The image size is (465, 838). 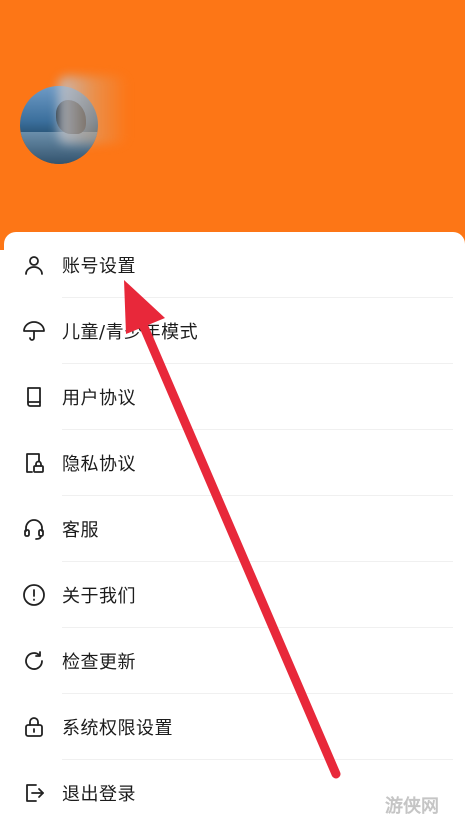 What do you see at coordinates (34, 661) in the screenshot?
I see `refresh-icon` at bounding box center [34, 661].